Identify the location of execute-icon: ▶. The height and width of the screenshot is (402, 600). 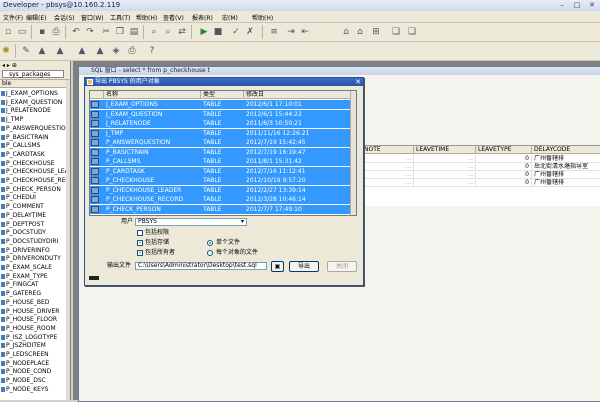
(204, 32).